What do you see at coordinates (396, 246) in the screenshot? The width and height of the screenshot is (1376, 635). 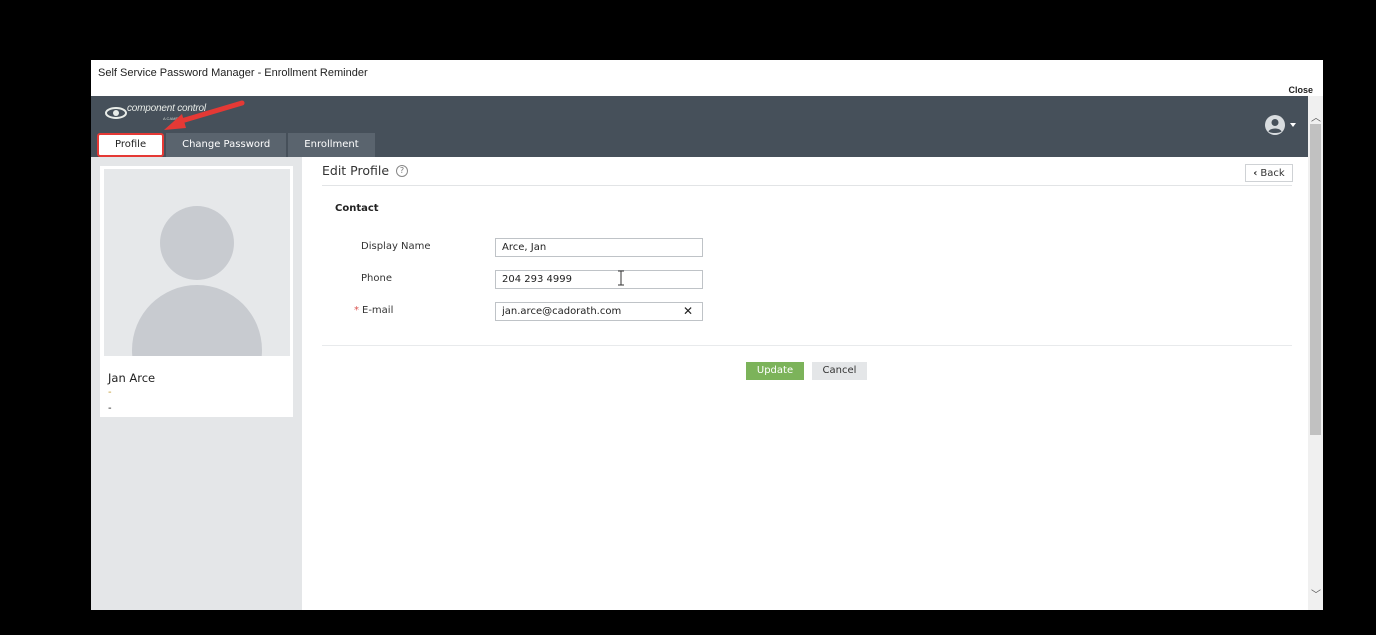 I see `display-name-label: Display Name` at bounding box center [396, 246].